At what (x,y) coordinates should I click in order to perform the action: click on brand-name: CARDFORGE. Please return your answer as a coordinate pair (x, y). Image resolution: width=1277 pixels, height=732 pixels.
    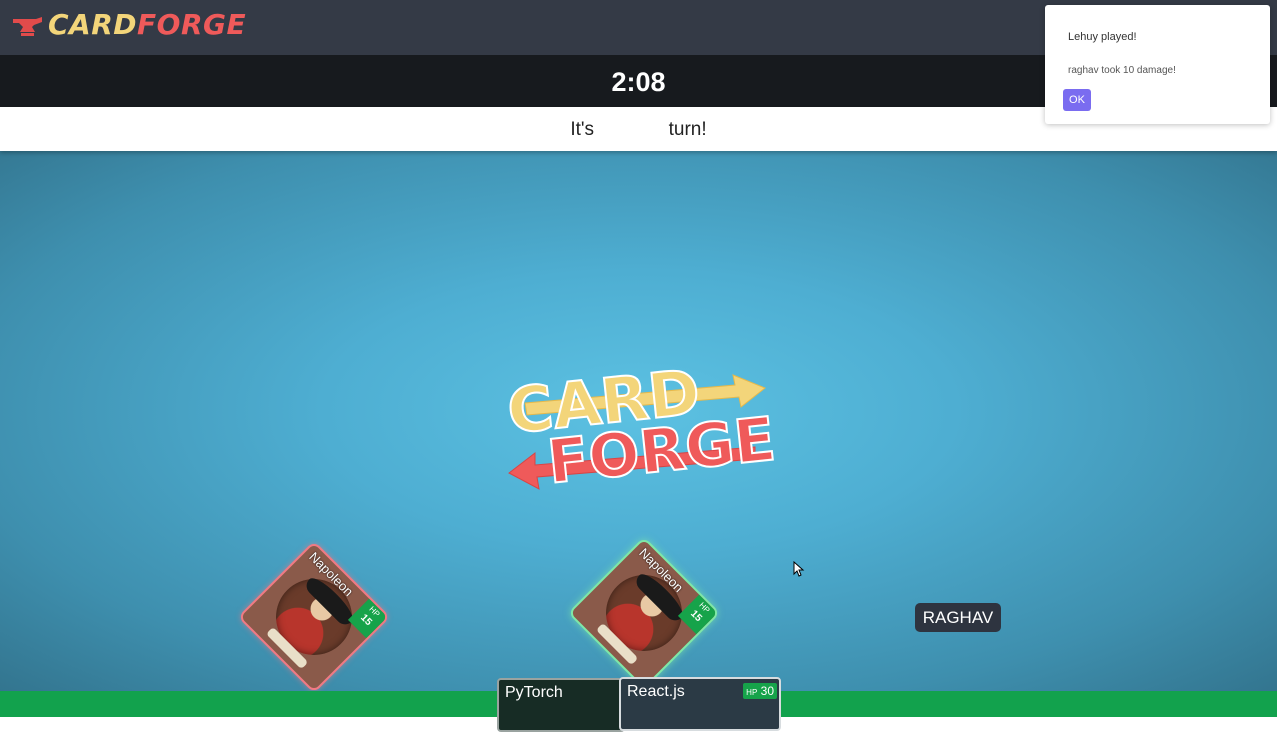
    Looking at the image, I should click on (147, 24).